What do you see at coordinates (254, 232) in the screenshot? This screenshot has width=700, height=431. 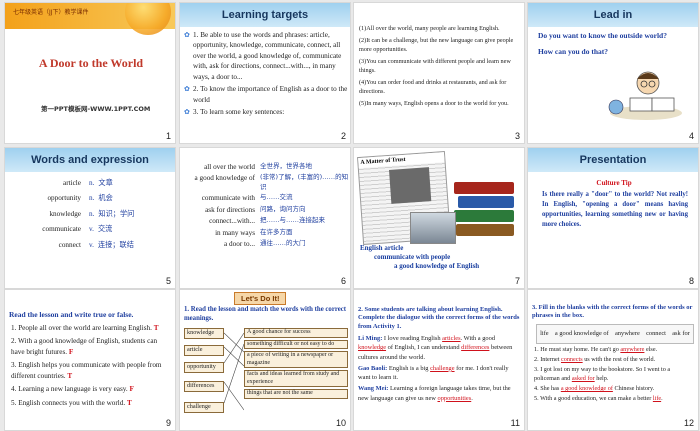 I see `phrase-entry: in many ways 在许多方面` at bounding box center [254, 232].